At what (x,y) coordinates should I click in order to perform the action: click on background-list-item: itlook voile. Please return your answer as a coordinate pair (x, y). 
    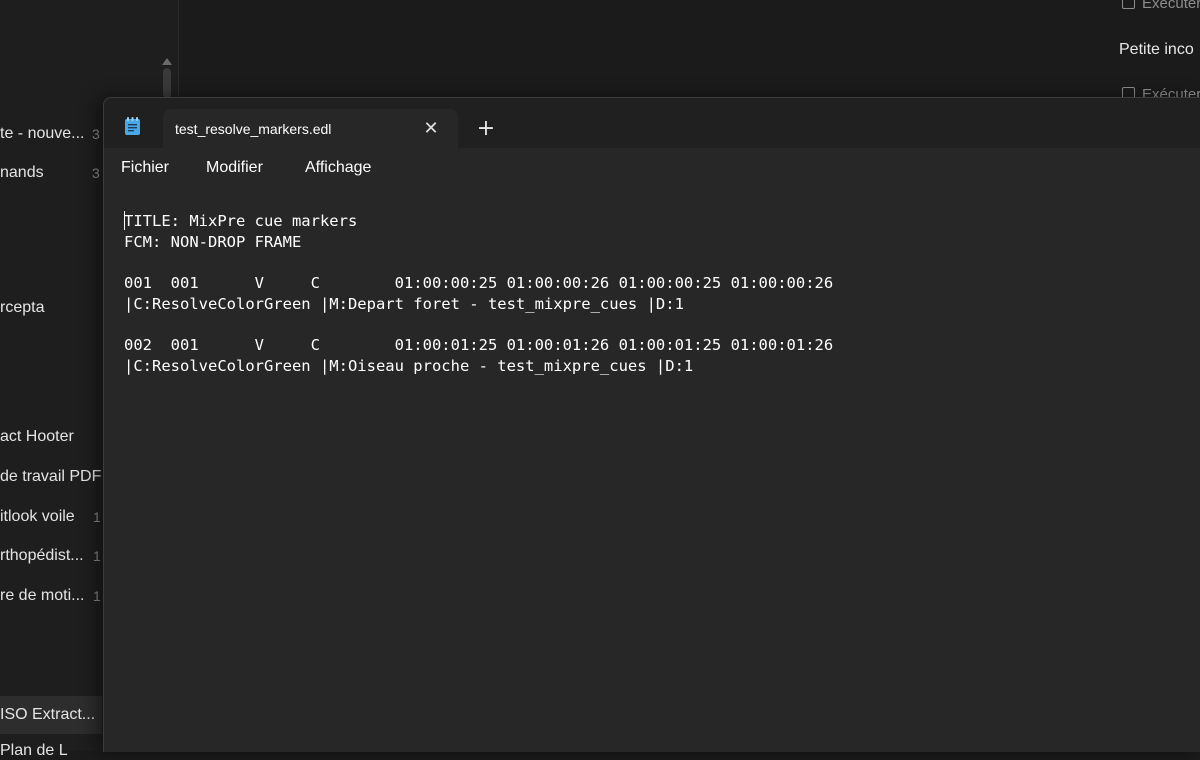
    Looking at the image, I should click on (45, 517).